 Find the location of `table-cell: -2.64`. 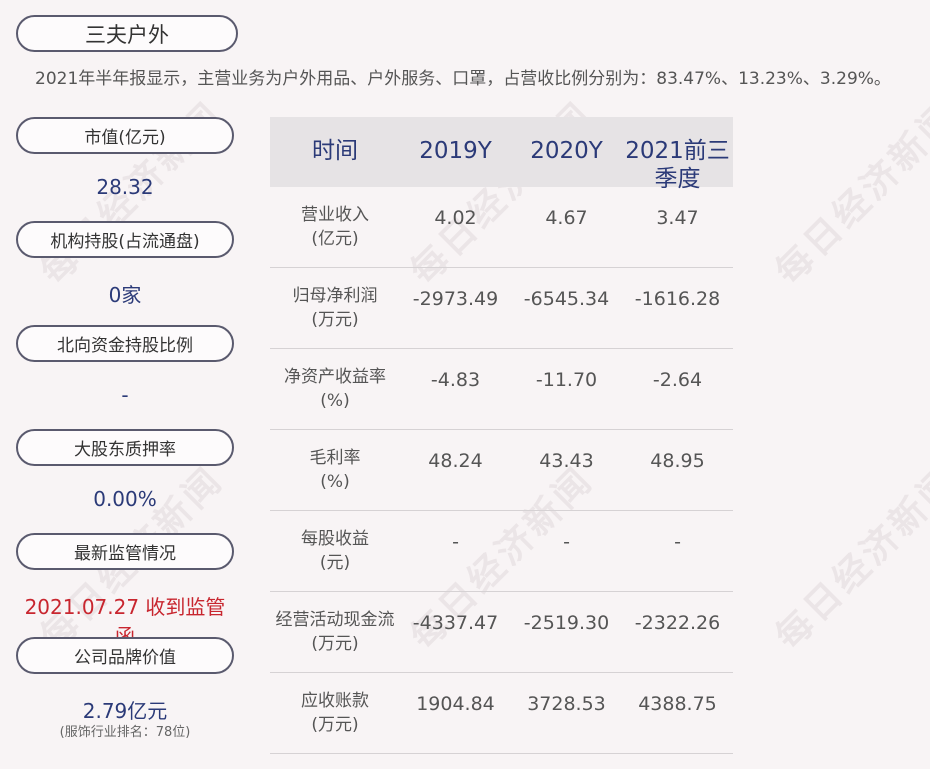

table-cell: -2.64 is located at coordinates (677, 380).